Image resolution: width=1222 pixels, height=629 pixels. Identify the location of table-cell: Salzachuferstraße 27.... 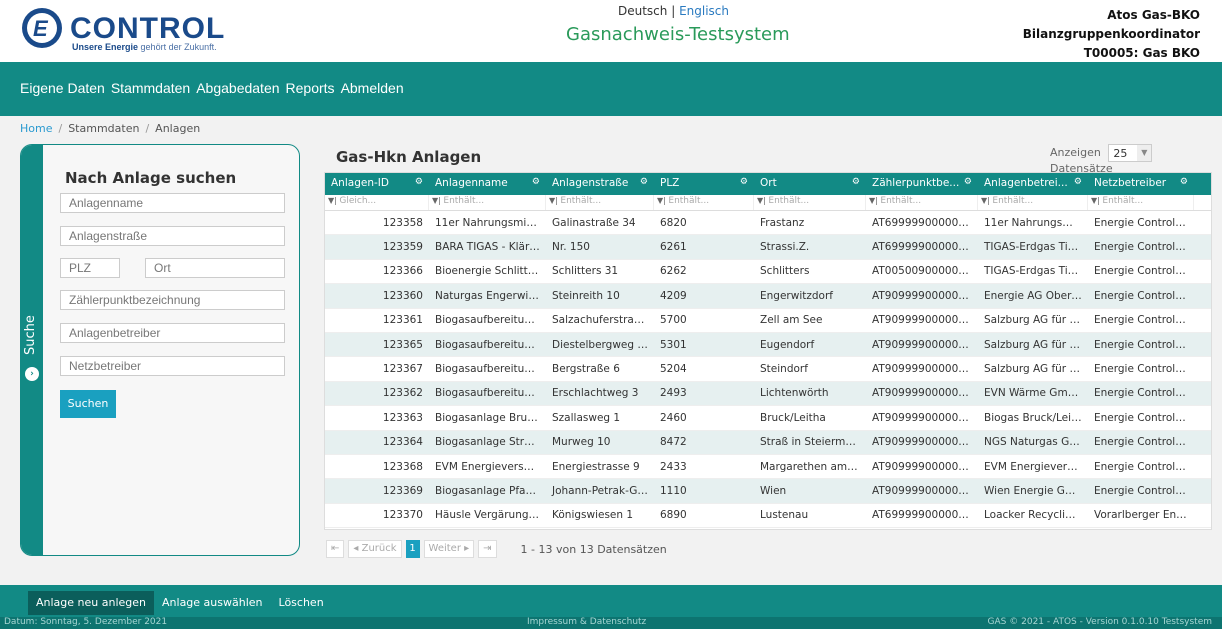
(603, 320).